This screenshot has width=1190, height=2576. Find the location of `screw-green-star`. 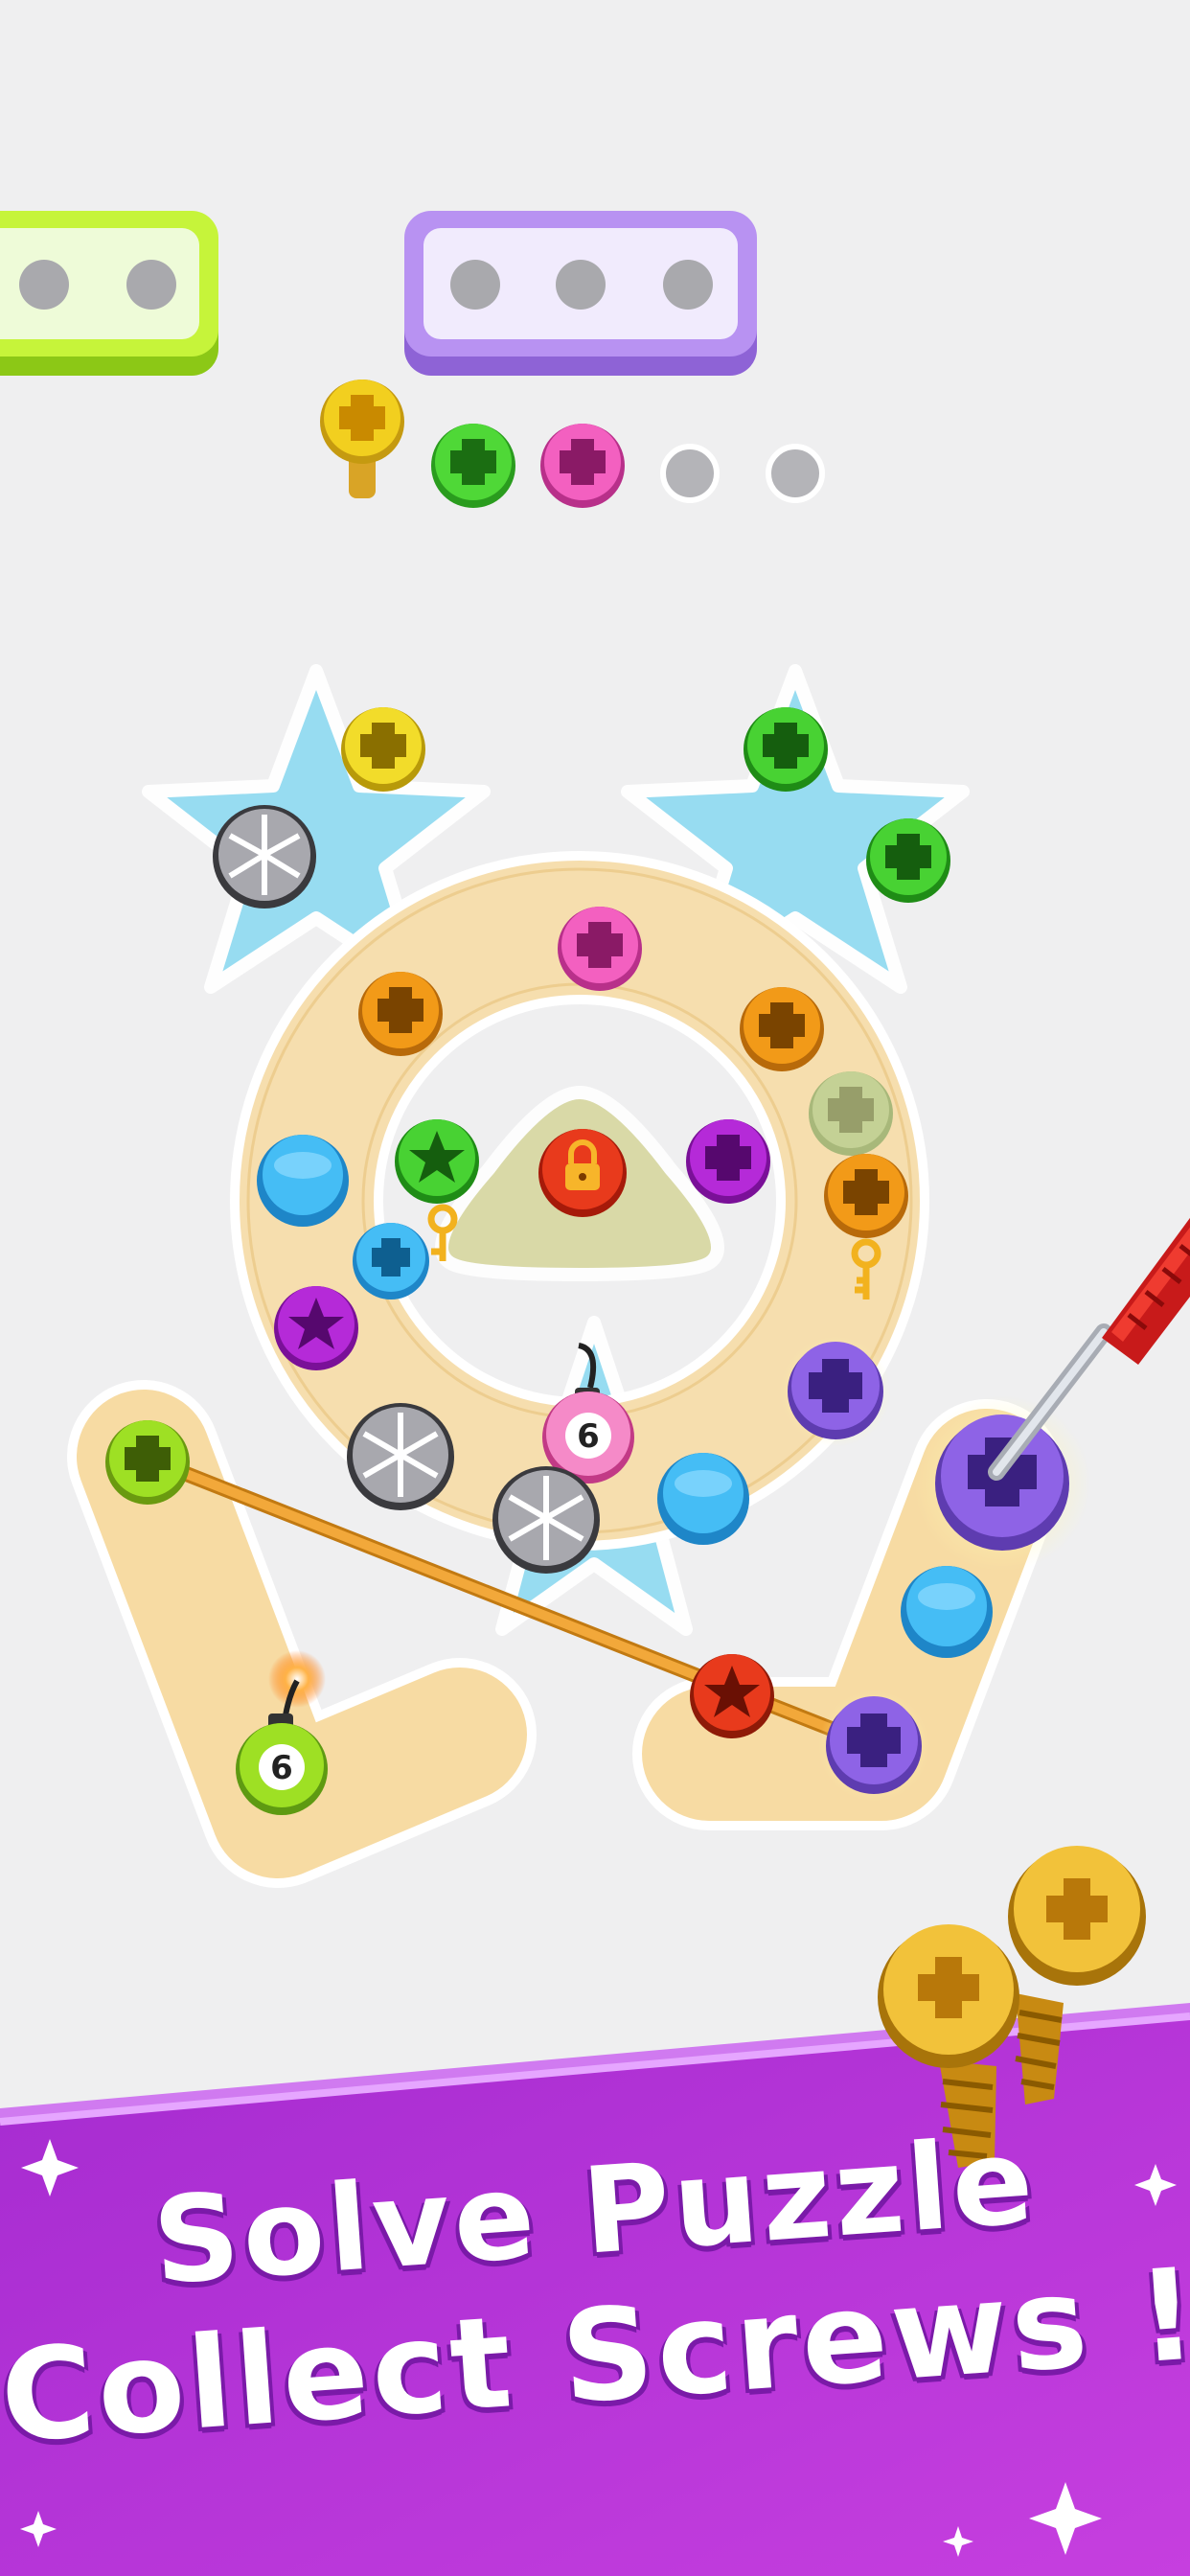

screw-green-star is located at coordinates (437, 1161).